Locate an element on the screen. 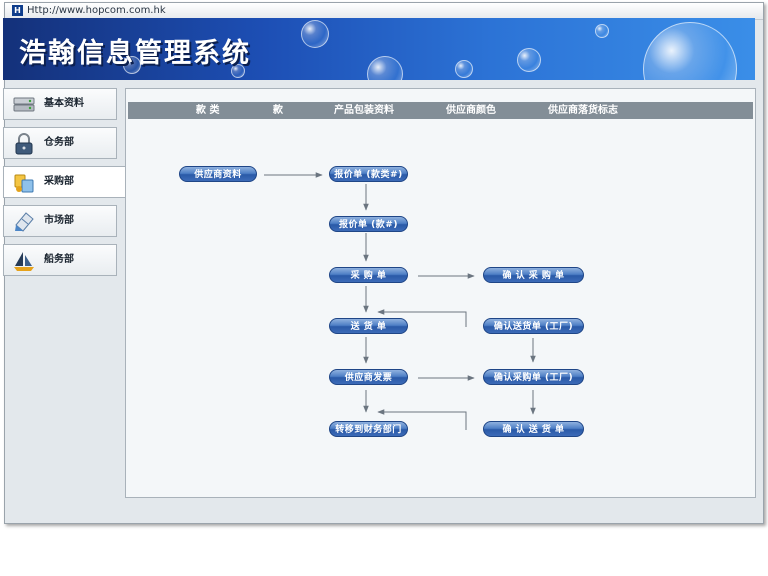  flow-node-supplier-invoice: 供应商发票 is located at coordinates (368, 377).